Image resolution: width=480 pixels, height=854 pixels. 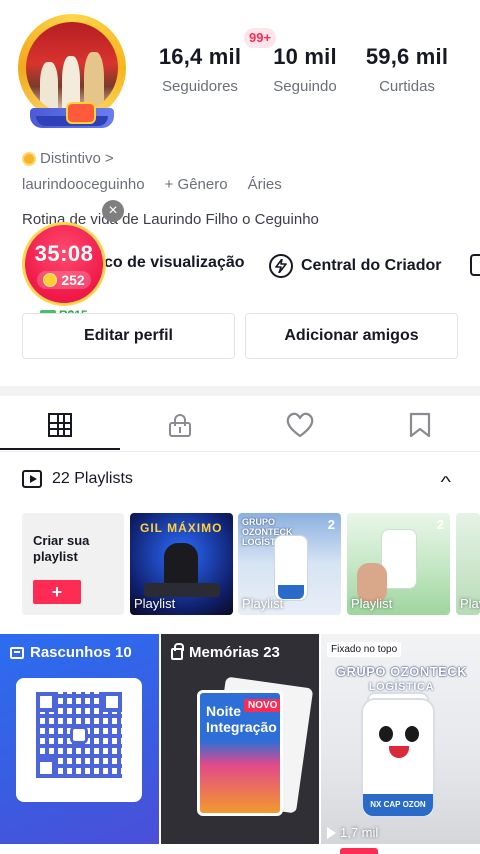 What do you see at coordinates (234, 652) in the screenshot?
I see `memories-label: Memórias 23` at bounding box center [234, 652].